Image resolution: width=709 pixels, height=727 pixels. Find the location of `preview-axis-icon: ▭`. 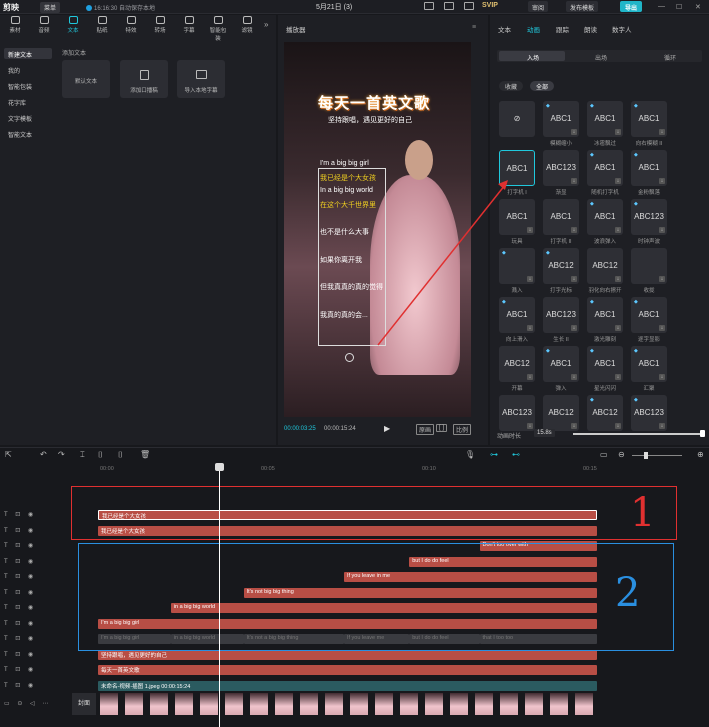

preview-axis-icon: ▭ is located at coordinates (604, 454).